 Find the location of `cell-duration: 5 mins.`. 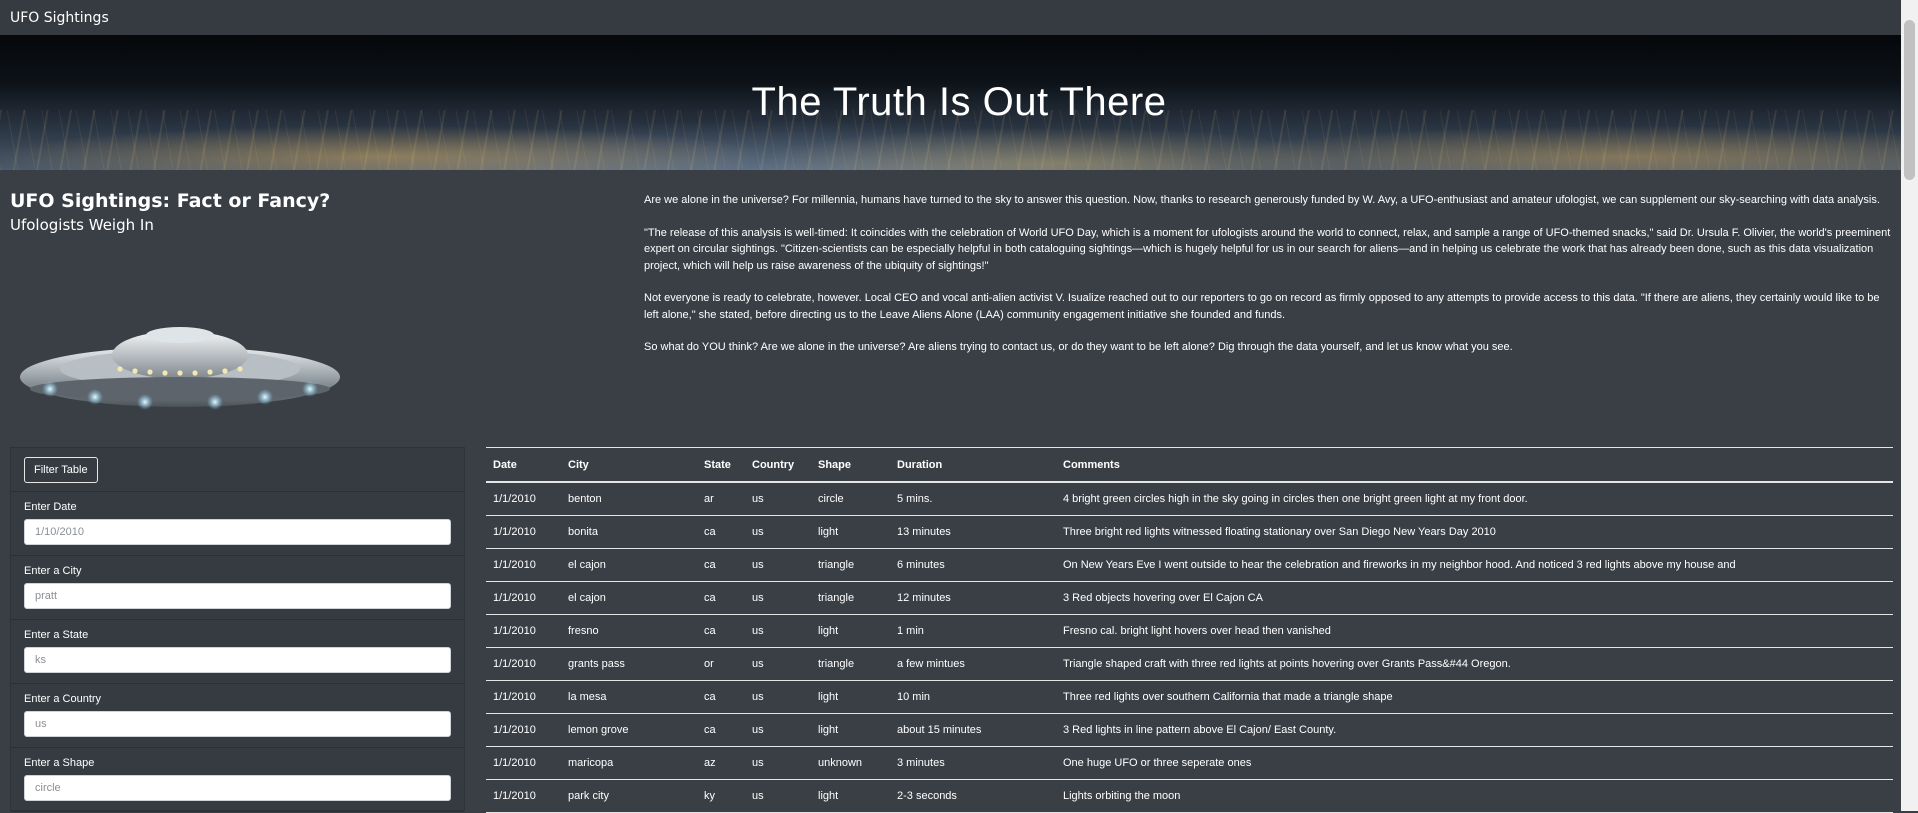

cell-duration: 5 mins. is located at coordinates (973, 499).